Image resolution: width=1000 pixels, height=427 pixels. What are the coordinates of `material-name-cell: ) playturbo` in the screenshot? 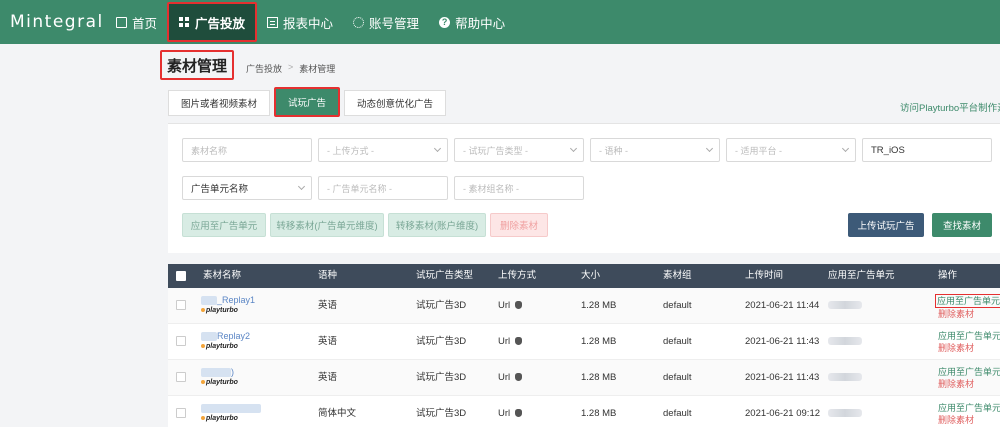 It's located at (241, 379).